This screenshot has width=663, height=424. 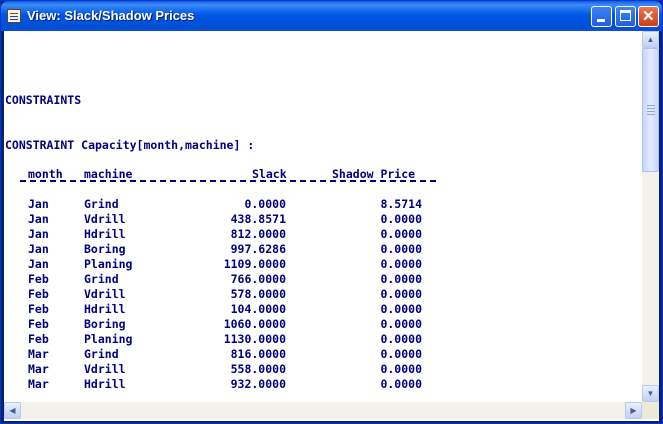 I want to click on table-row: Mar Vdrill 558.0000 0.0000, so click(x=304, y=369).